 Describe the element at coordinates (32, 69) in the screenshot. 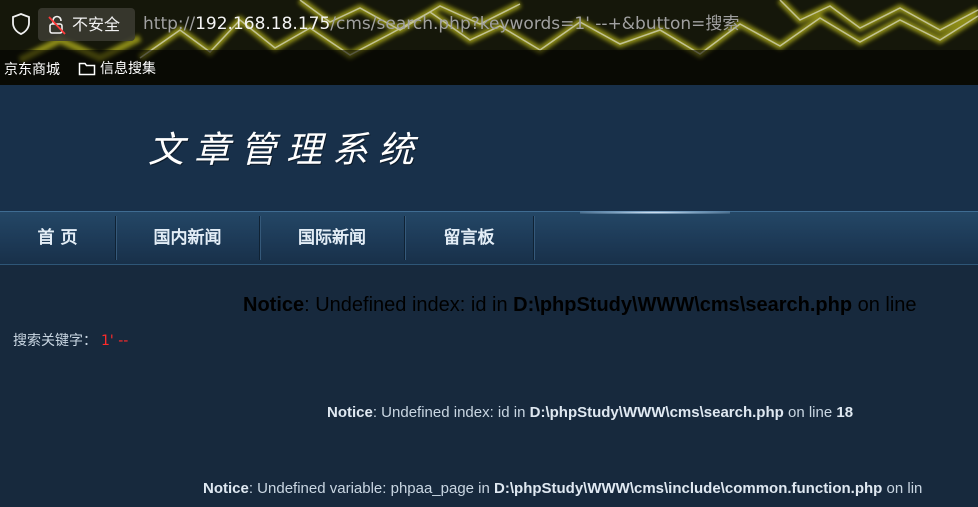

I see `bookmark-jd: 京东商城` at that location.